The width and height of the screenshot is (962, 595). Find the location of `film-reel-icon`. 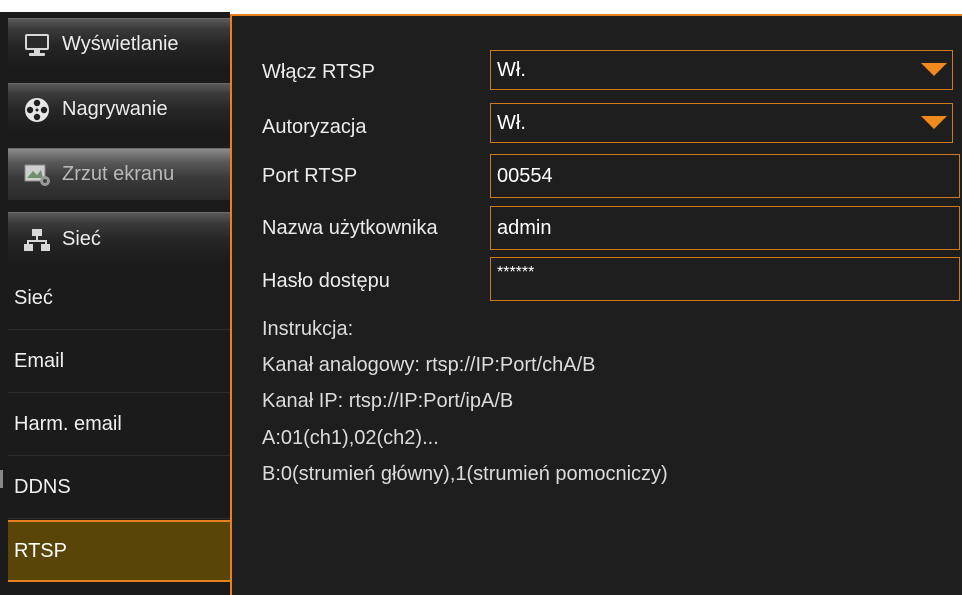

film-reel-icon is located at coordinates (37, 110).